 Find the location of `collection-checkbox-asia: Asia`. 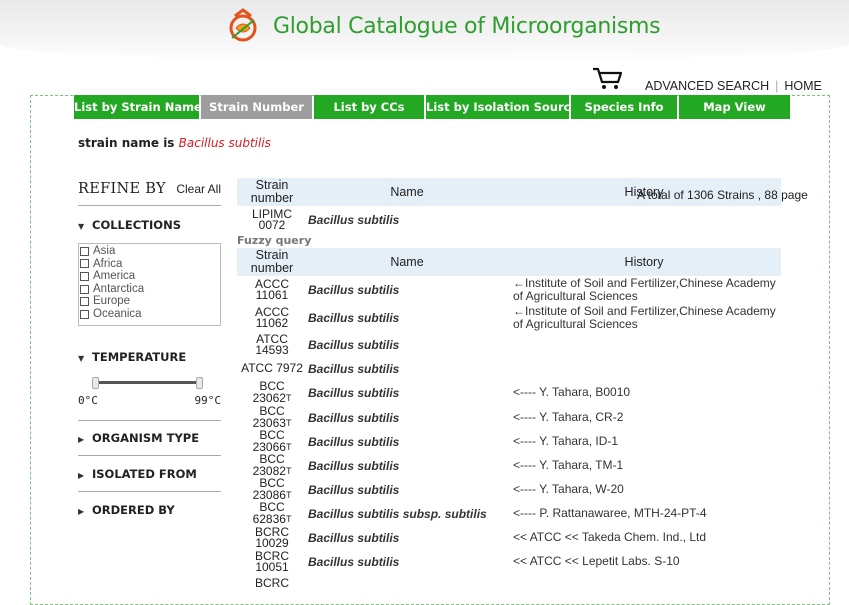

collection-checkbox-asia: Asia is located at coordinates (150, 251).